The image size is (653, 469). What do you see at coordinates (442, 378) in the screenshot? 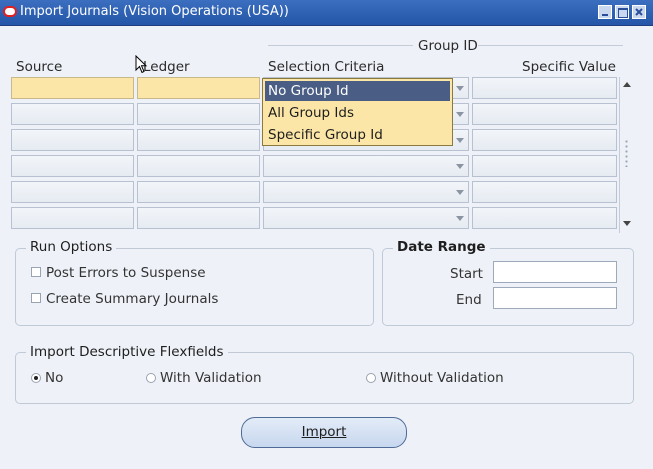
I see `flexfields-without-validation-label: Without Validation` at bounding box center [442, 378].